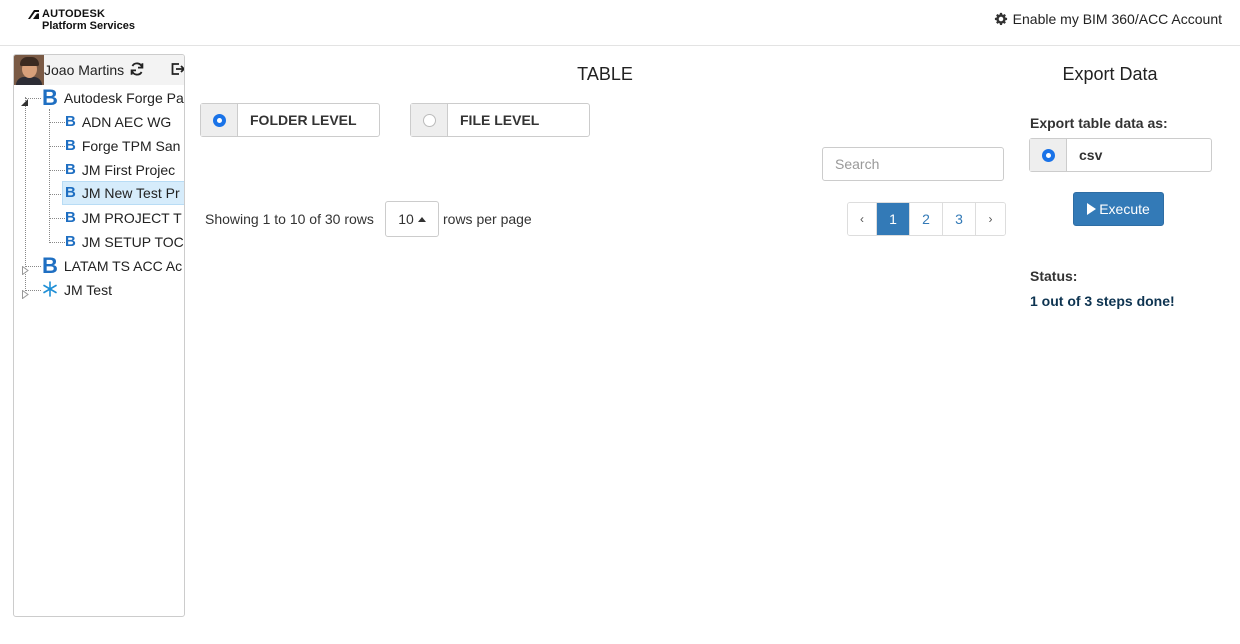  I want to click on tree-node-project: B Forge TPM San, so click(122, 146).